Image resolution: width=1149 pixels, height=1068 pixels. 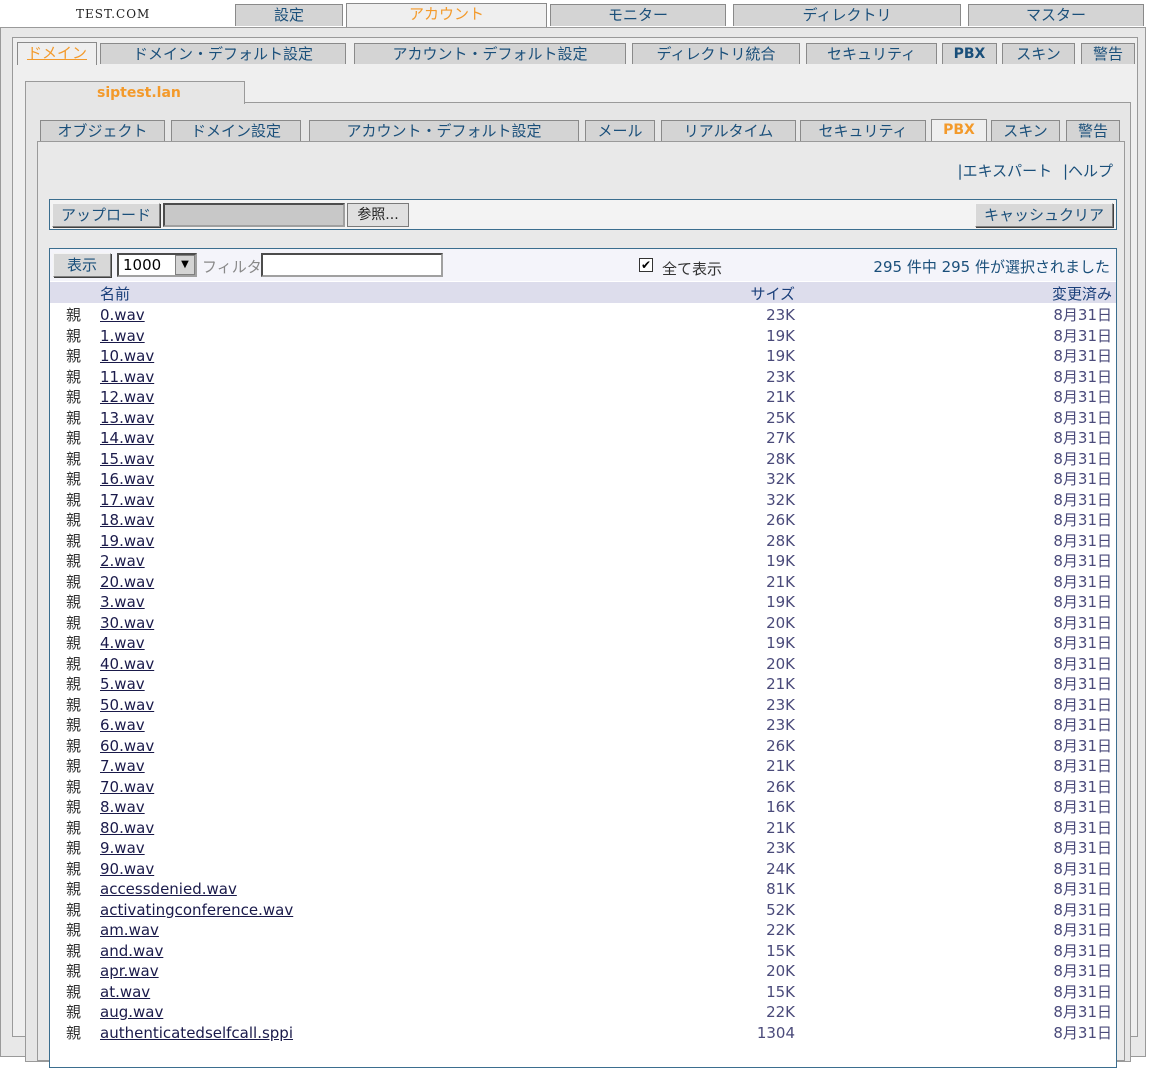 What do you see at coordinates (583, 375) in the screenshot?
I see `table-row: 親 11.wav 23K 8月31日` at bounding box center [583, 375].